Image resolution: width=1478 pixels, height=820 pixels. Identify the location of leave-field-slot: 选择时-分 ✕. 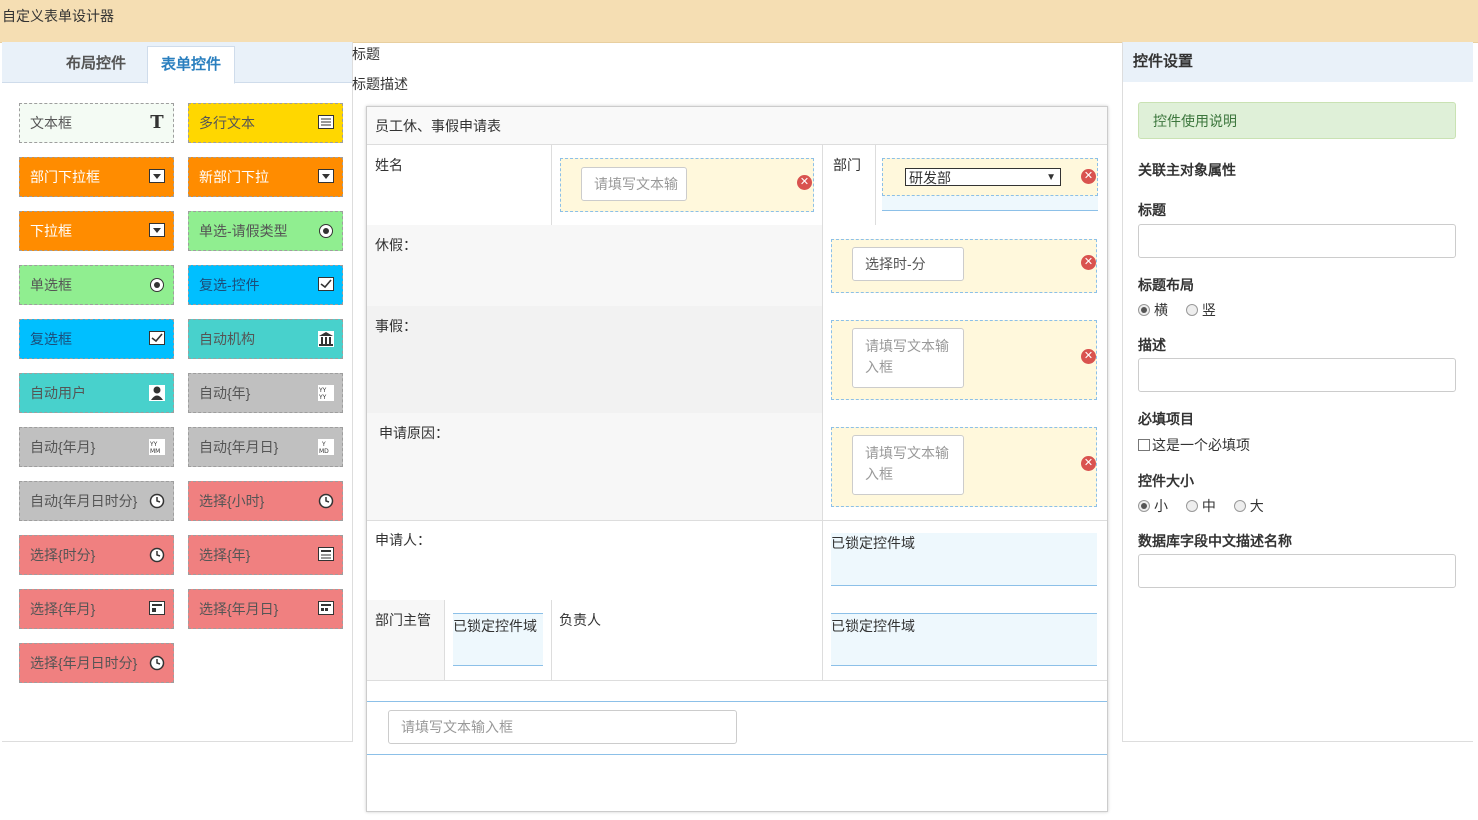
(964, 266).